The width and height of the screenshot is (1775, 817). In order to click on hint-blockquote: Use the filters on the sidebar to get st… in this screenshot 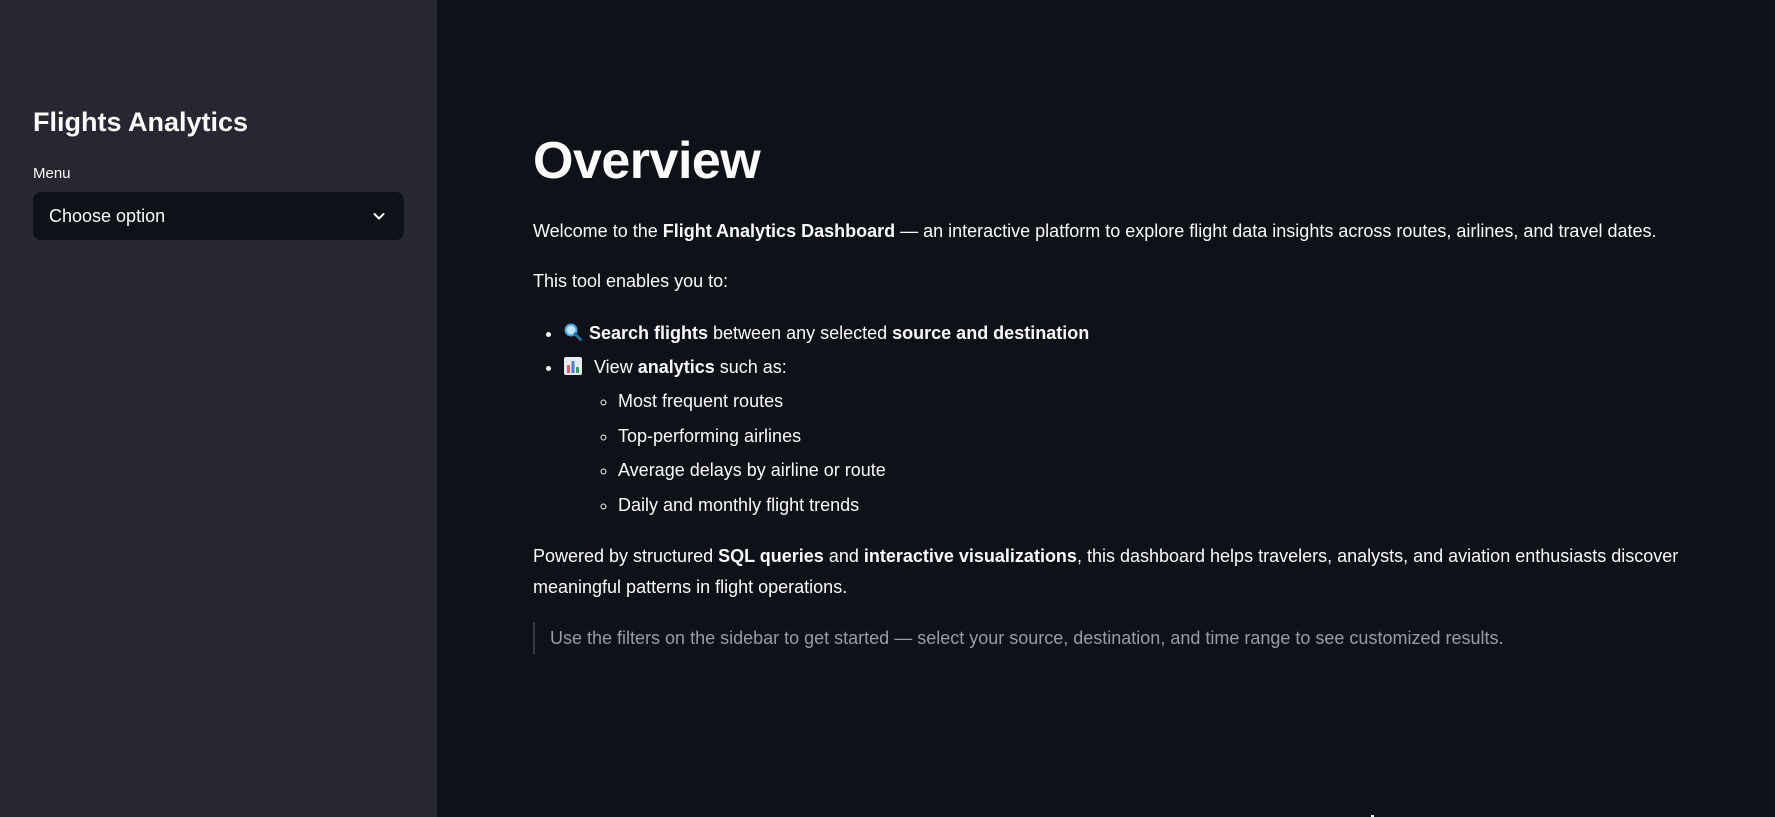, I will do `click(1154, 638)`.